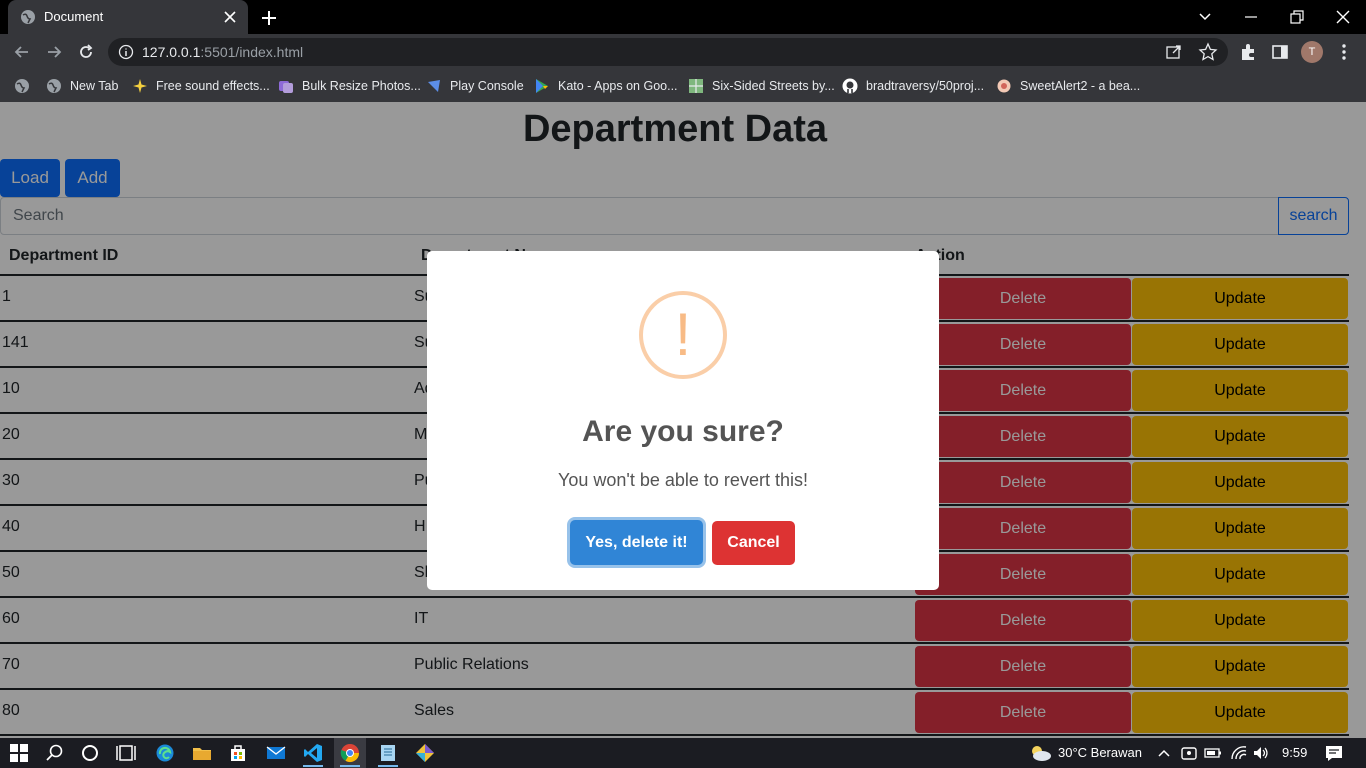  Describe the element at coordinates (86, 52) in the screenshot. I see `reload-icon` at that location.